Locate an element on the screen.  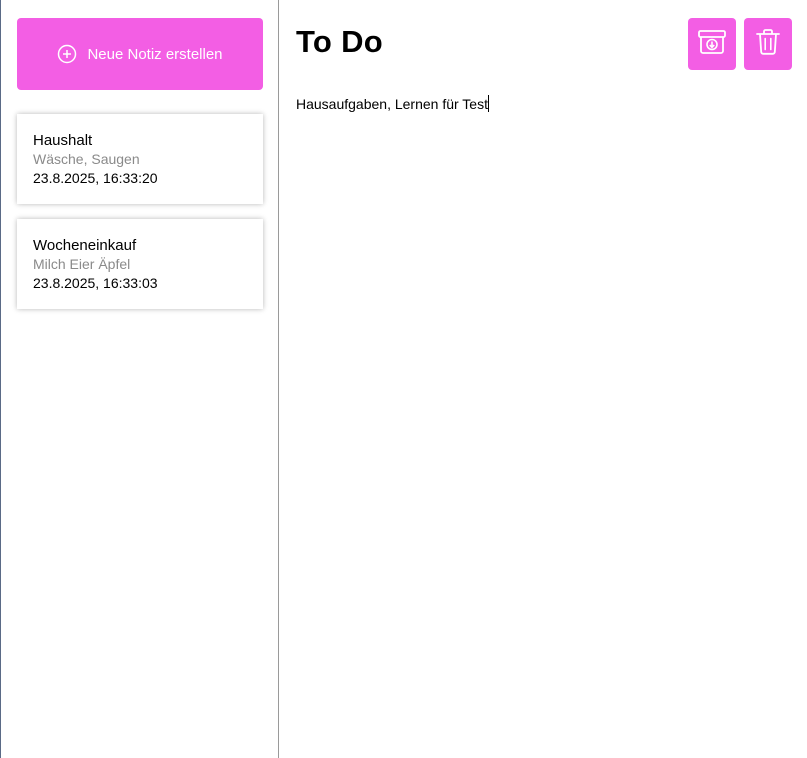
note-title: To Do is located at coordinates (339, 42).